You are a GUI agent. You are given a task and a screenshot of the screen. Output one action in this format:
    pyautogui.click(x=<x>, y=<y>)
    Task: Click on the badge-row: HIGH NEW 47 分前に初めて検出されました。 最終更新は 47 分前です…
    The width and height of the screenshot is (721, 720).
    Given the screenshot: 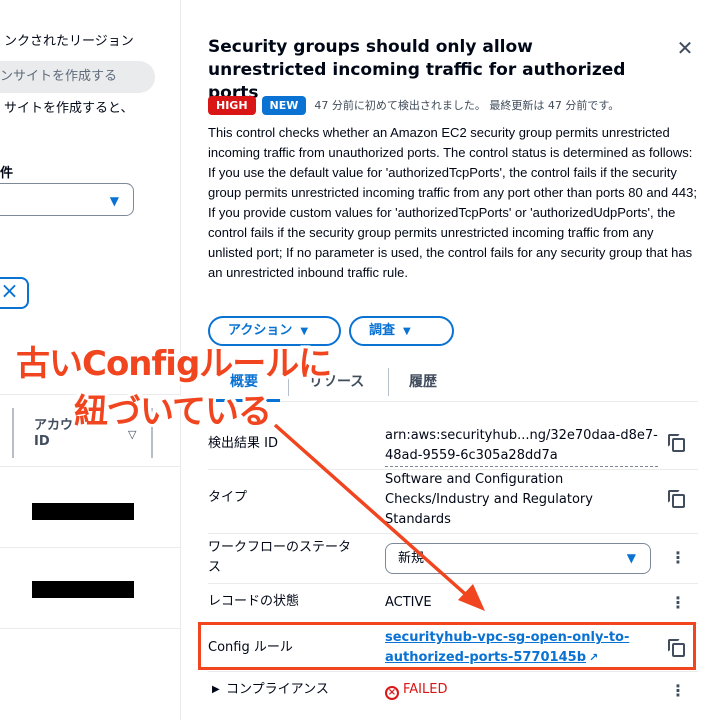 What is the action you would take?
    pyautogui.click(x=413, y=105)
    